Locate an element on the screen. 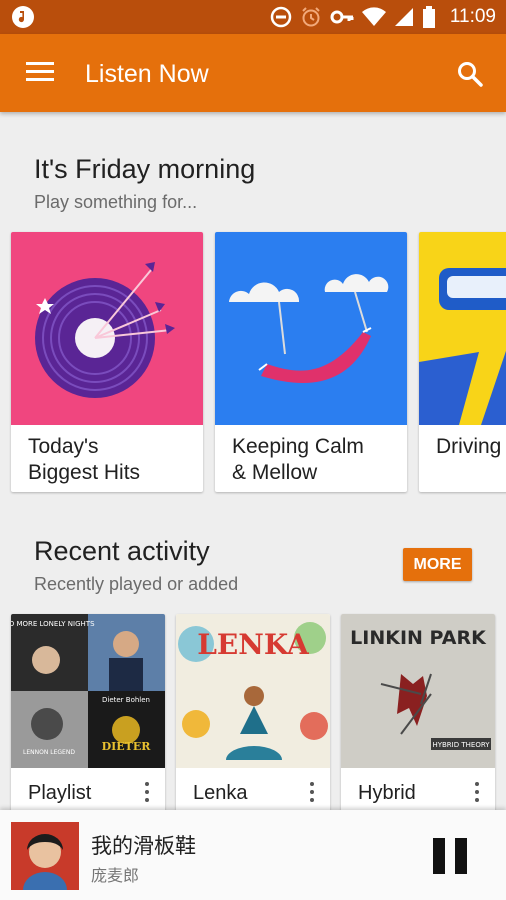 The height and width of the screenshot is (900, 506). now-playing-artist: 庞麦郎 is located at coordinates (115, 875).